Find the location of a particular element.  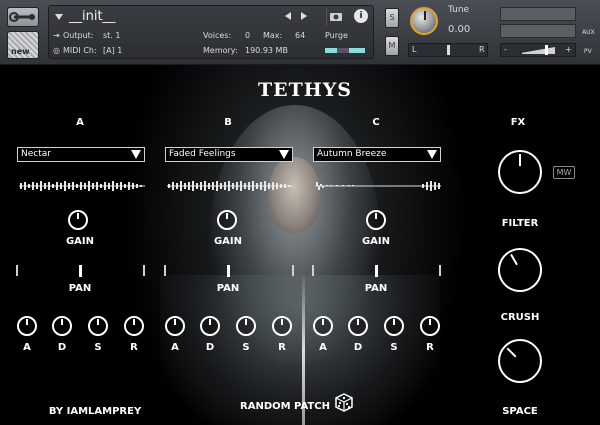

memory-value: 190.93 MB is located at coordinates (266, 50).